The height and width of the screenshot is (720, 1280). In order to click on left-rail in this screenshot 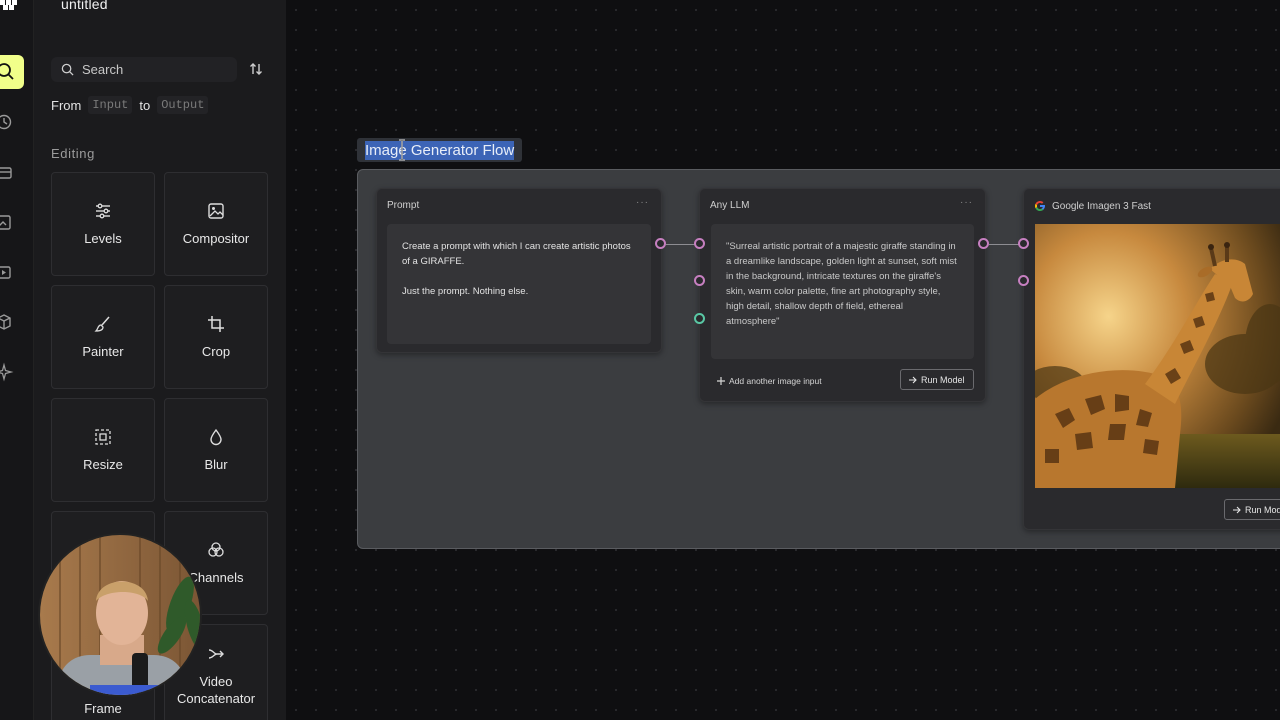, I will do `click(17, 360)`.